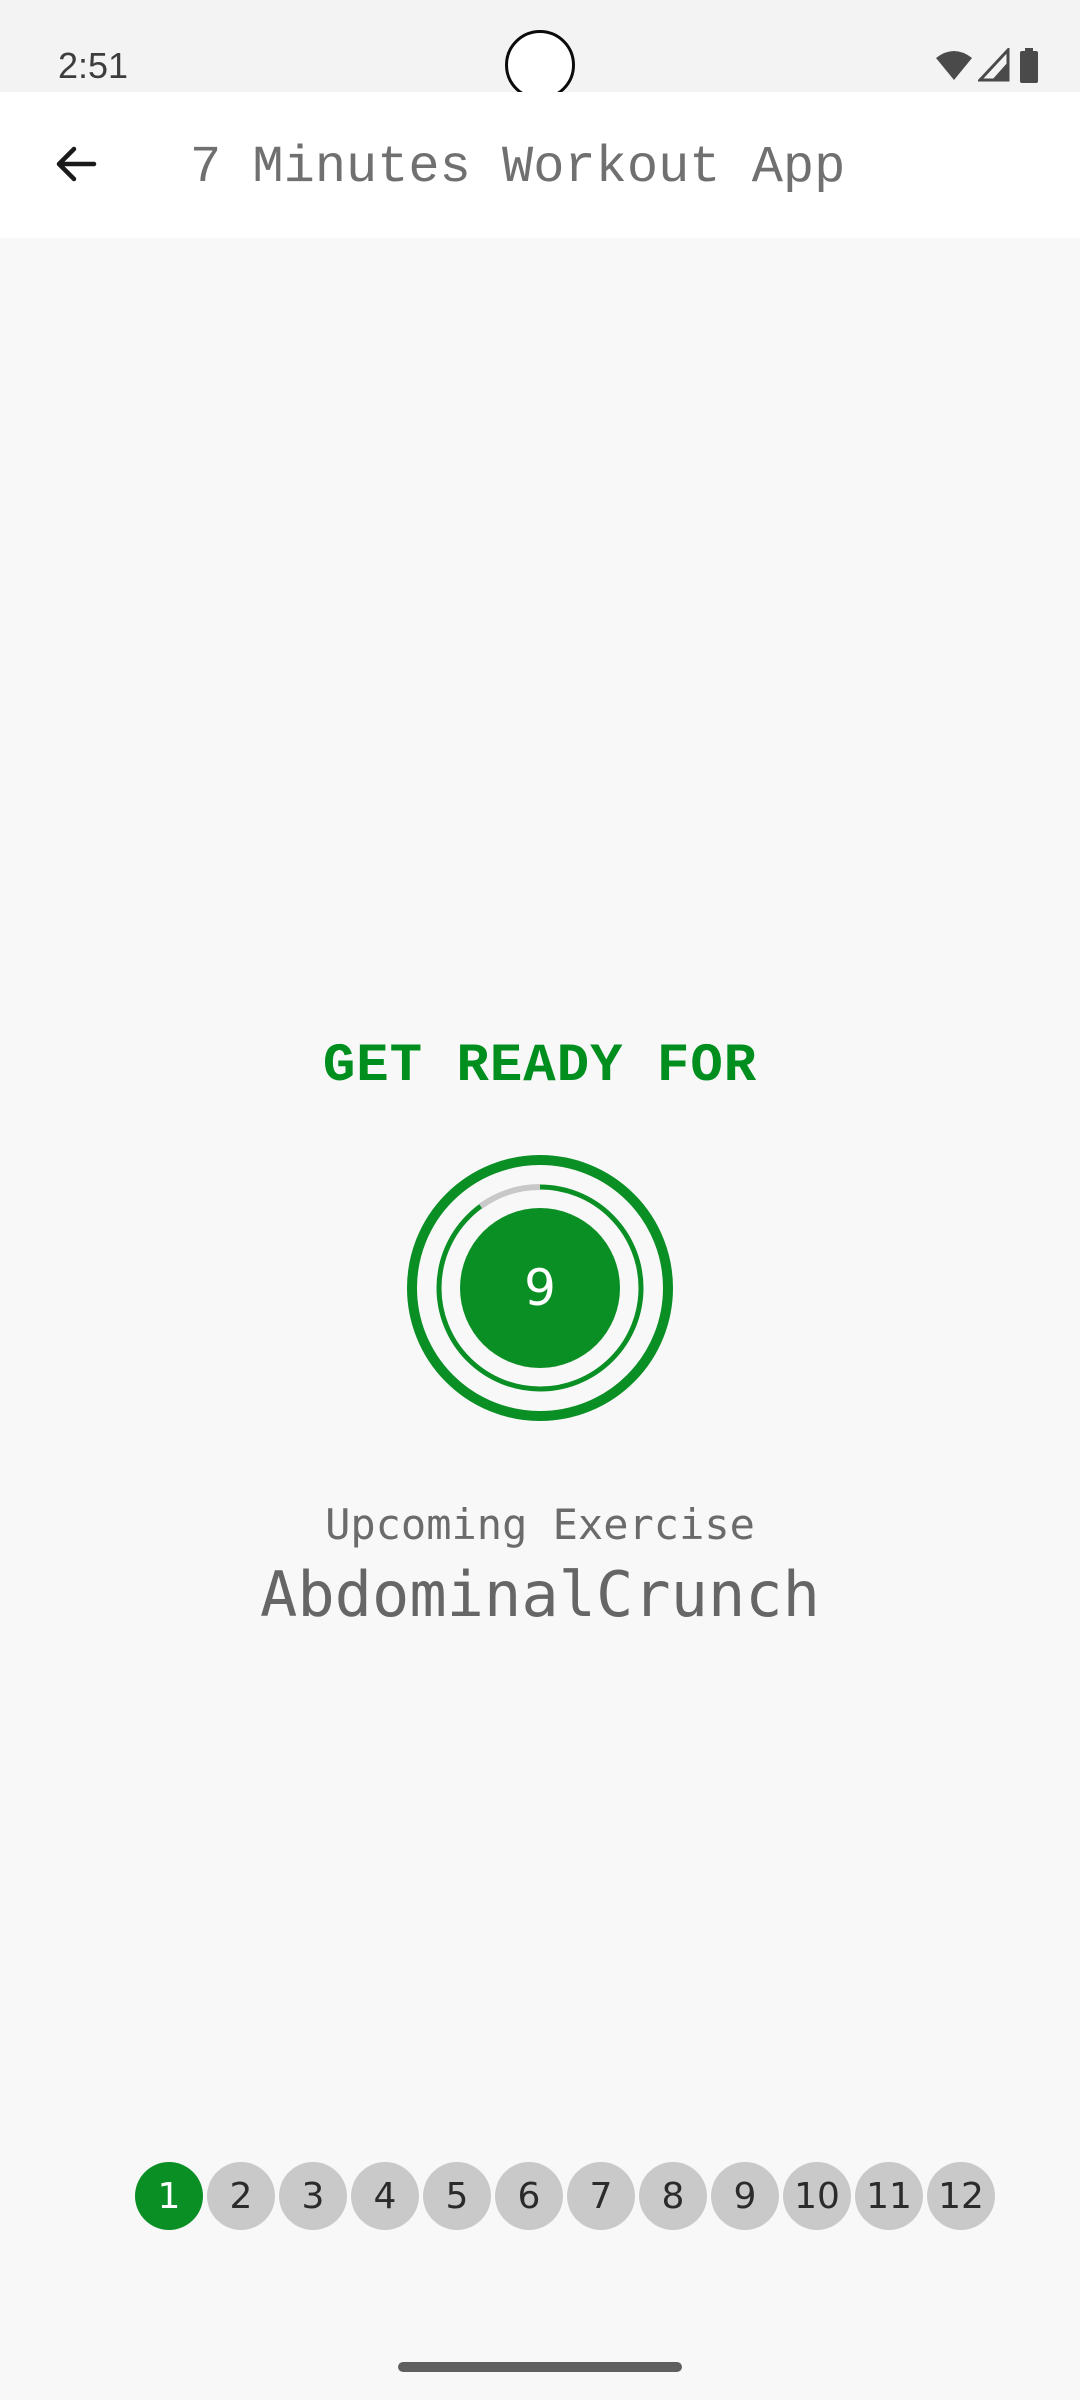  I want to click on home-indicator, so click(540, 2367).